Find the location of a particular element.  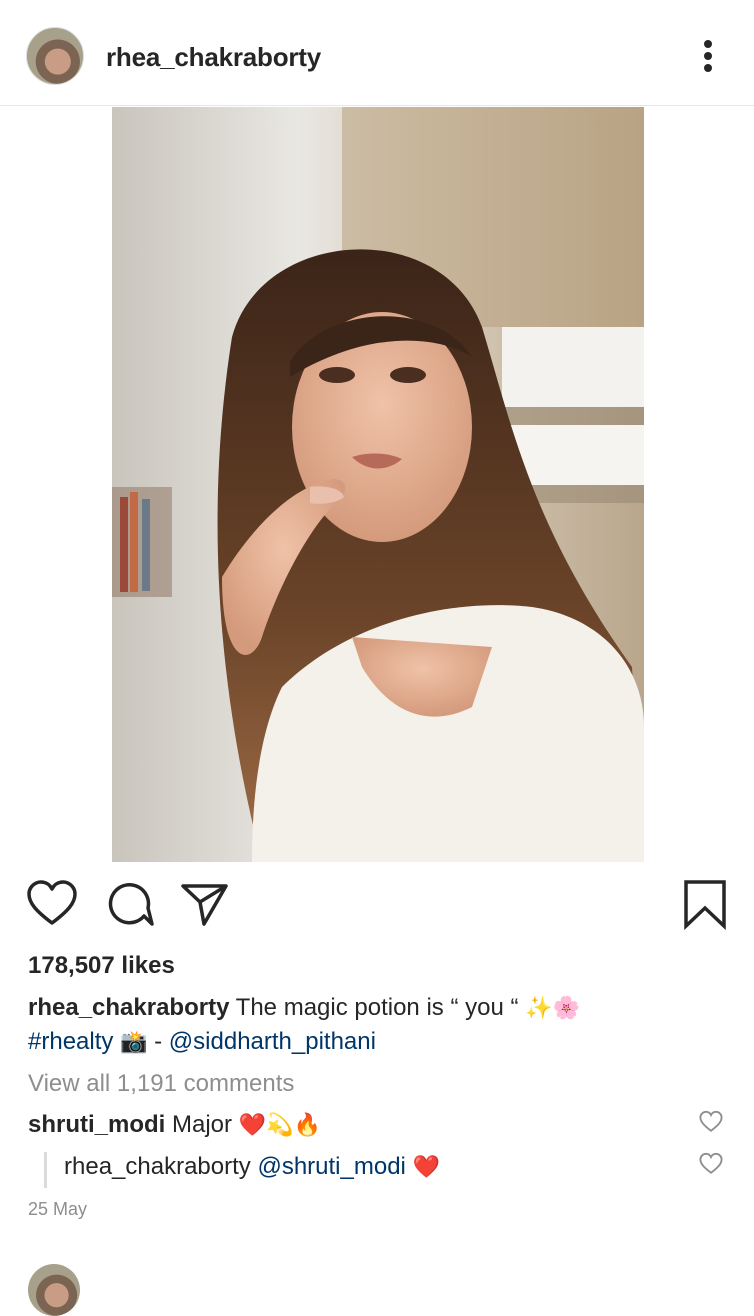

caption-text: The magic potion is “ you “ is located at coordinates (377, 1007).